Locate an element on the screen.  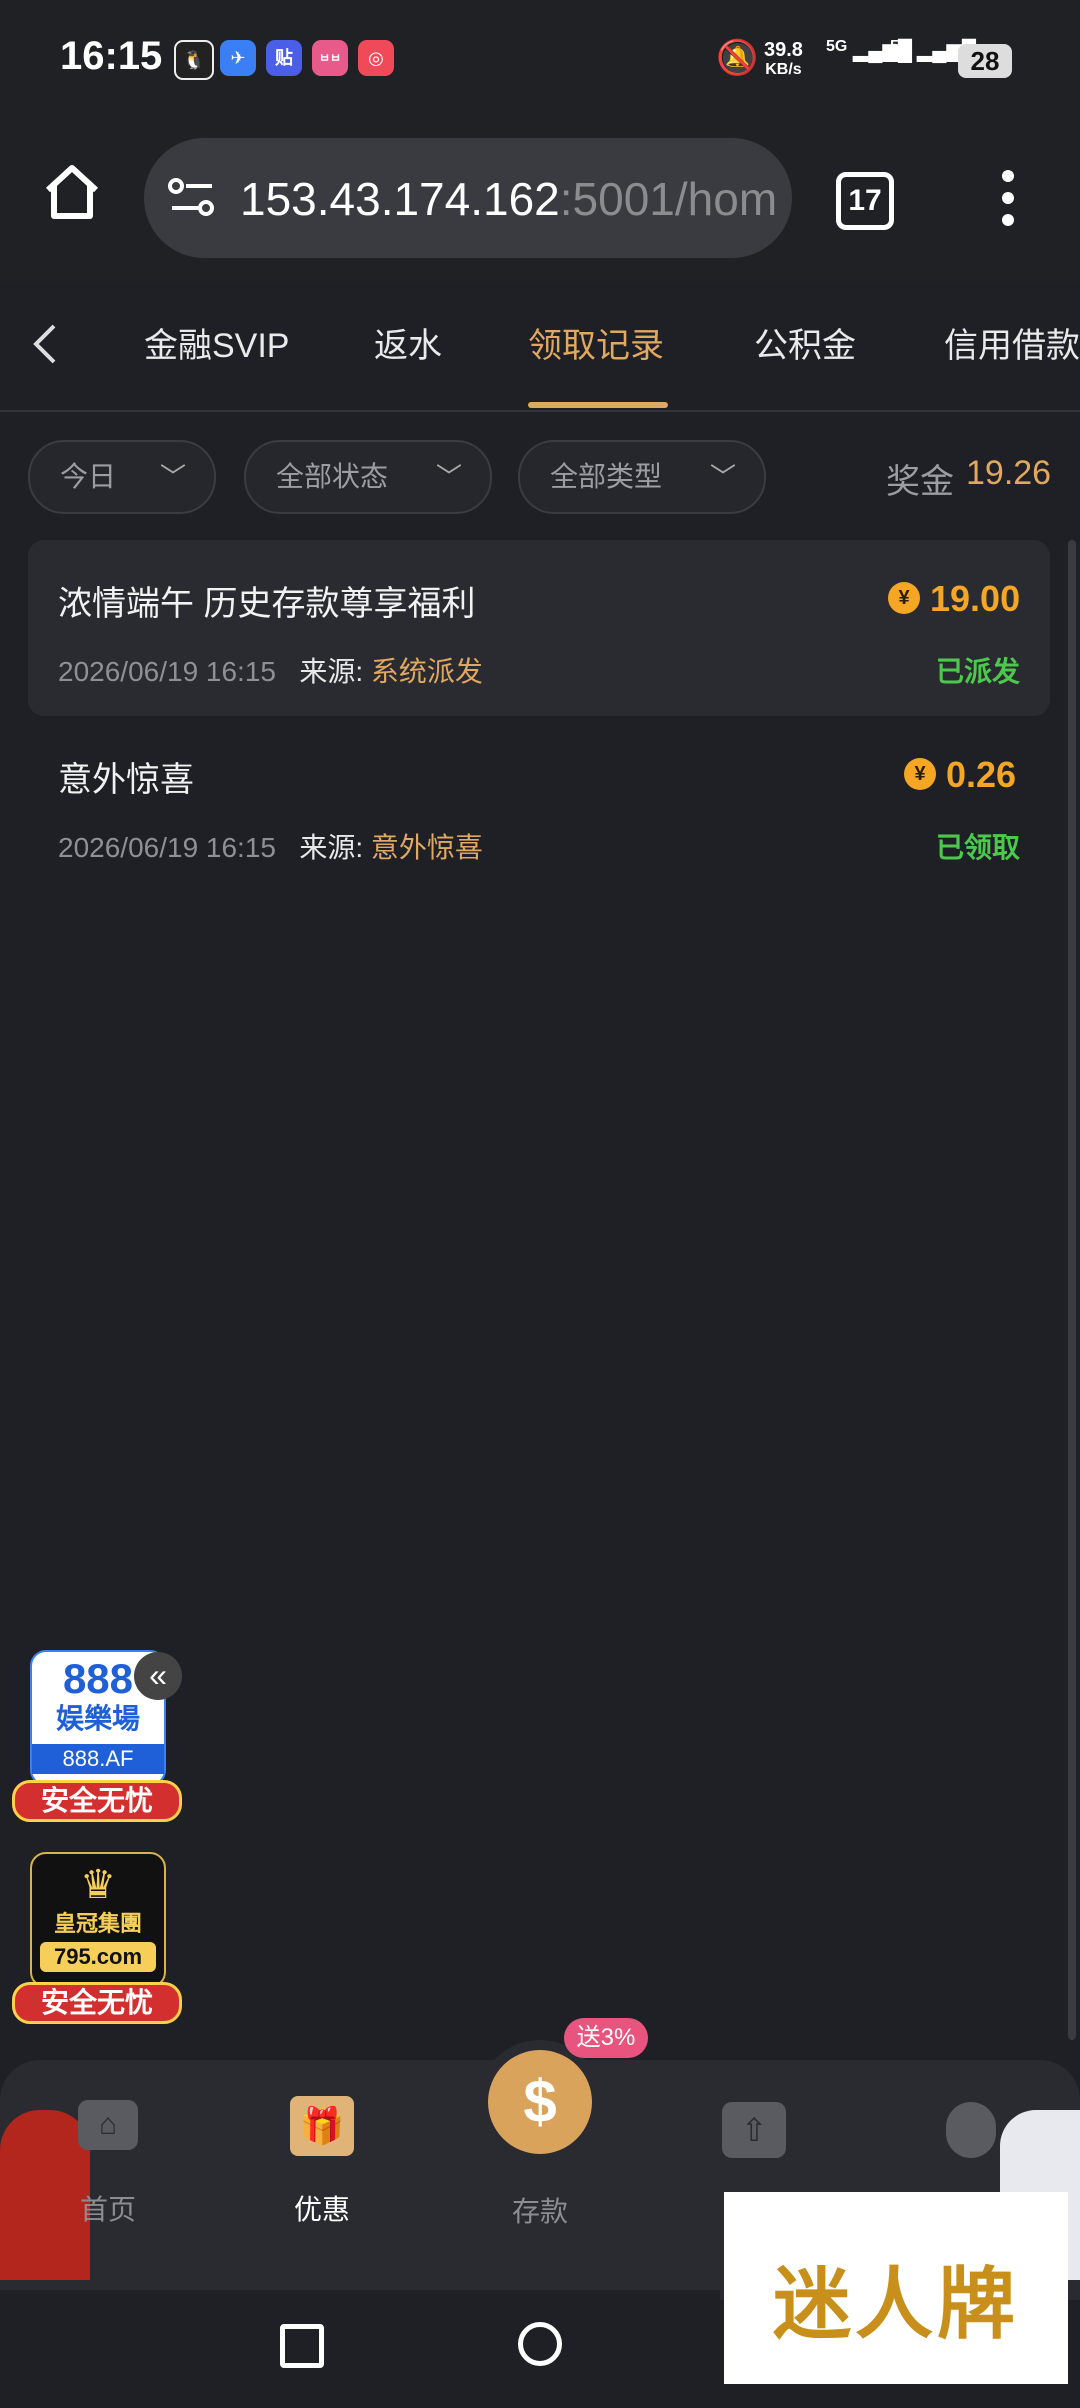
record-source: 意外惊喜 is located at coordinates (426, 847).